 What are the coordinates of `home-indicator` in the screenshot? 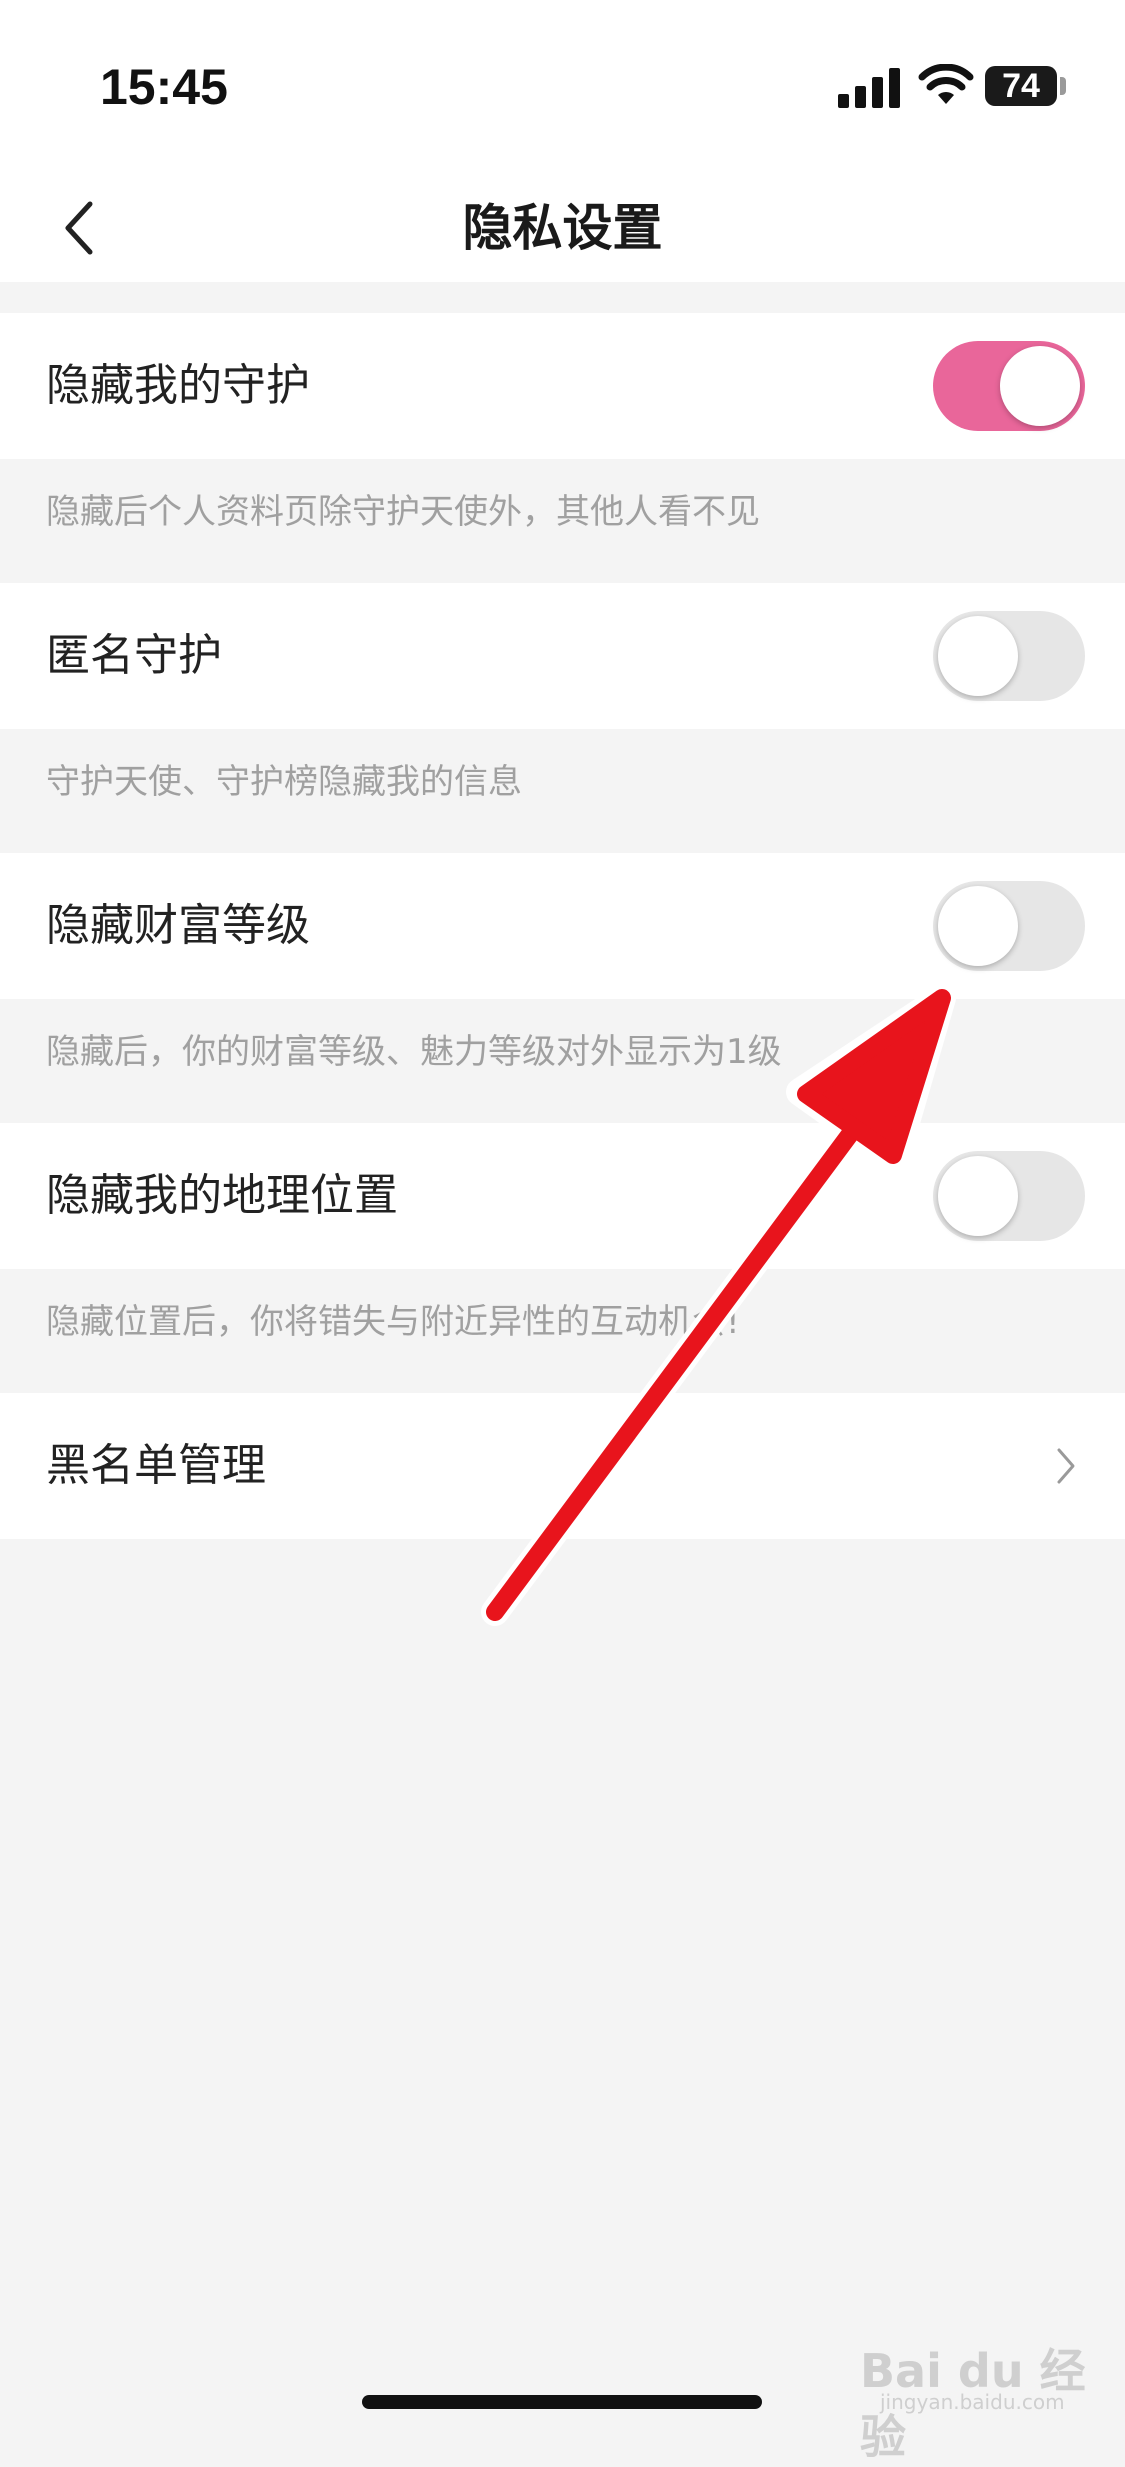 It's located at (562, 2402).